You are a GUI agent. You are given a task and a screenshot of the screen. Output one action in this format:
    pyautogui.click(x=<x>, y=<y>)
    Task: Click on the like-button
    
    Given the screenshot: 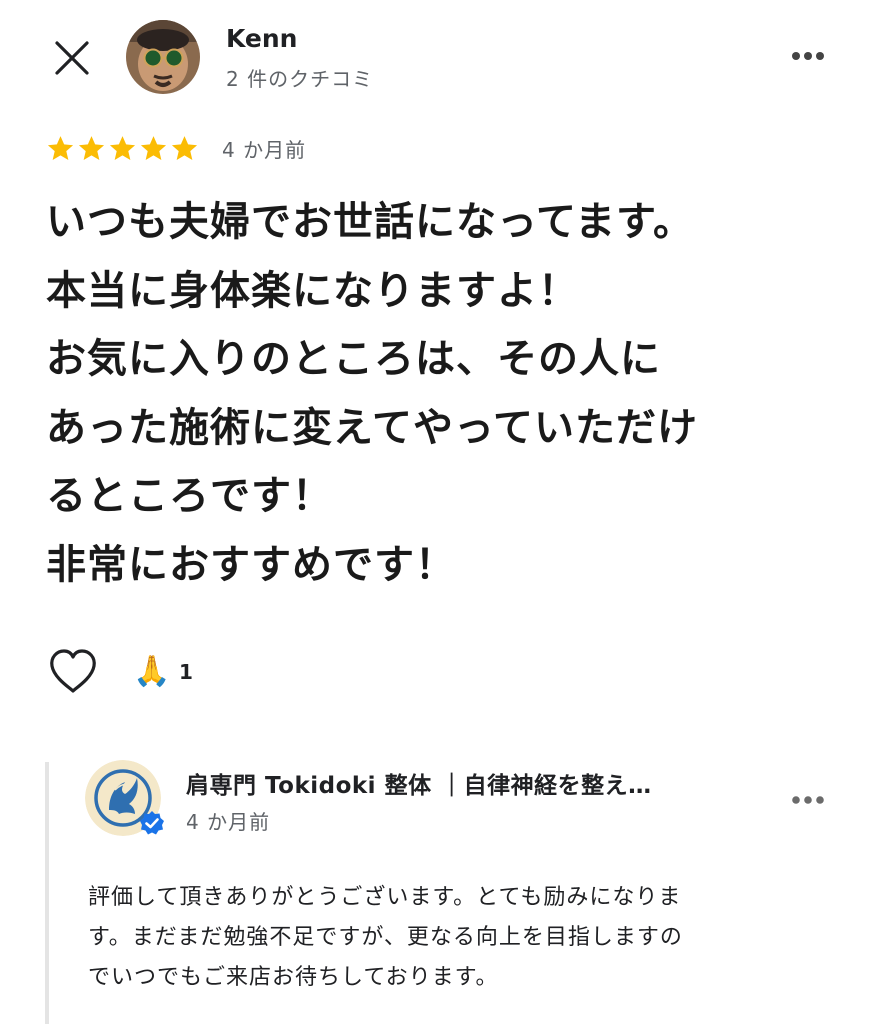 What is the action you would take?
    pyautogui.click(x=73, y=672)
    